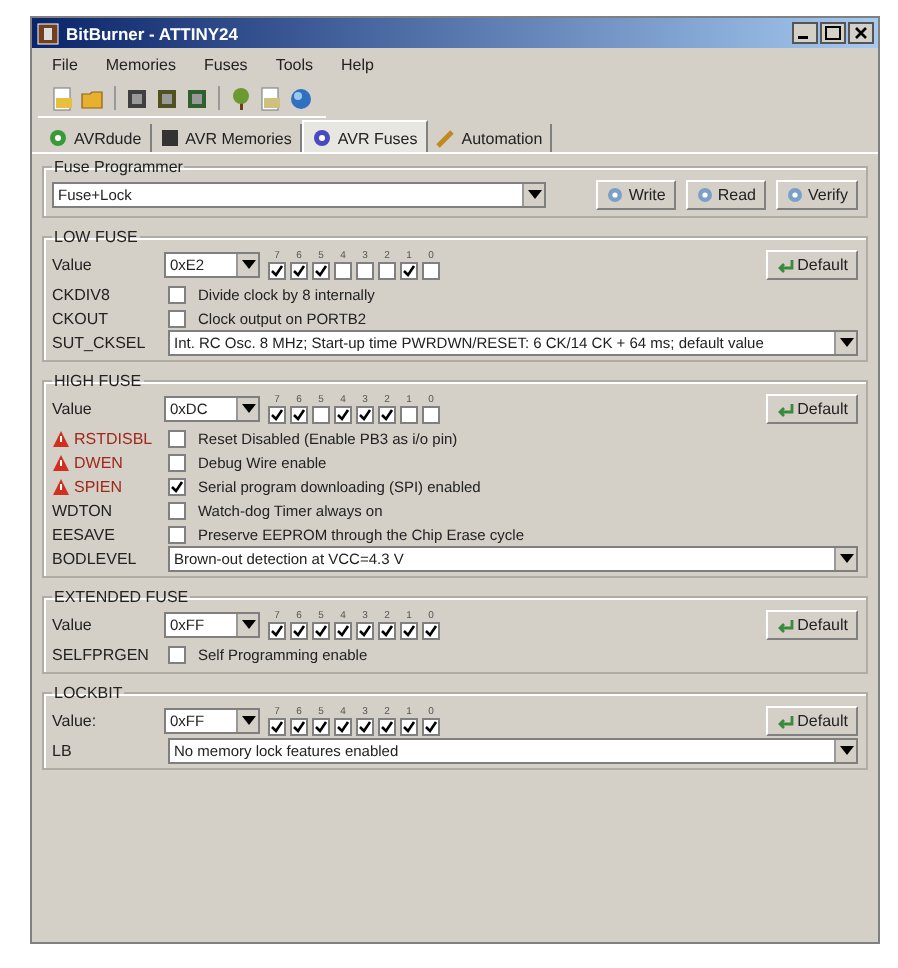 The image size is (898, 968). I want to click on tree-icon, so click(241, 98).